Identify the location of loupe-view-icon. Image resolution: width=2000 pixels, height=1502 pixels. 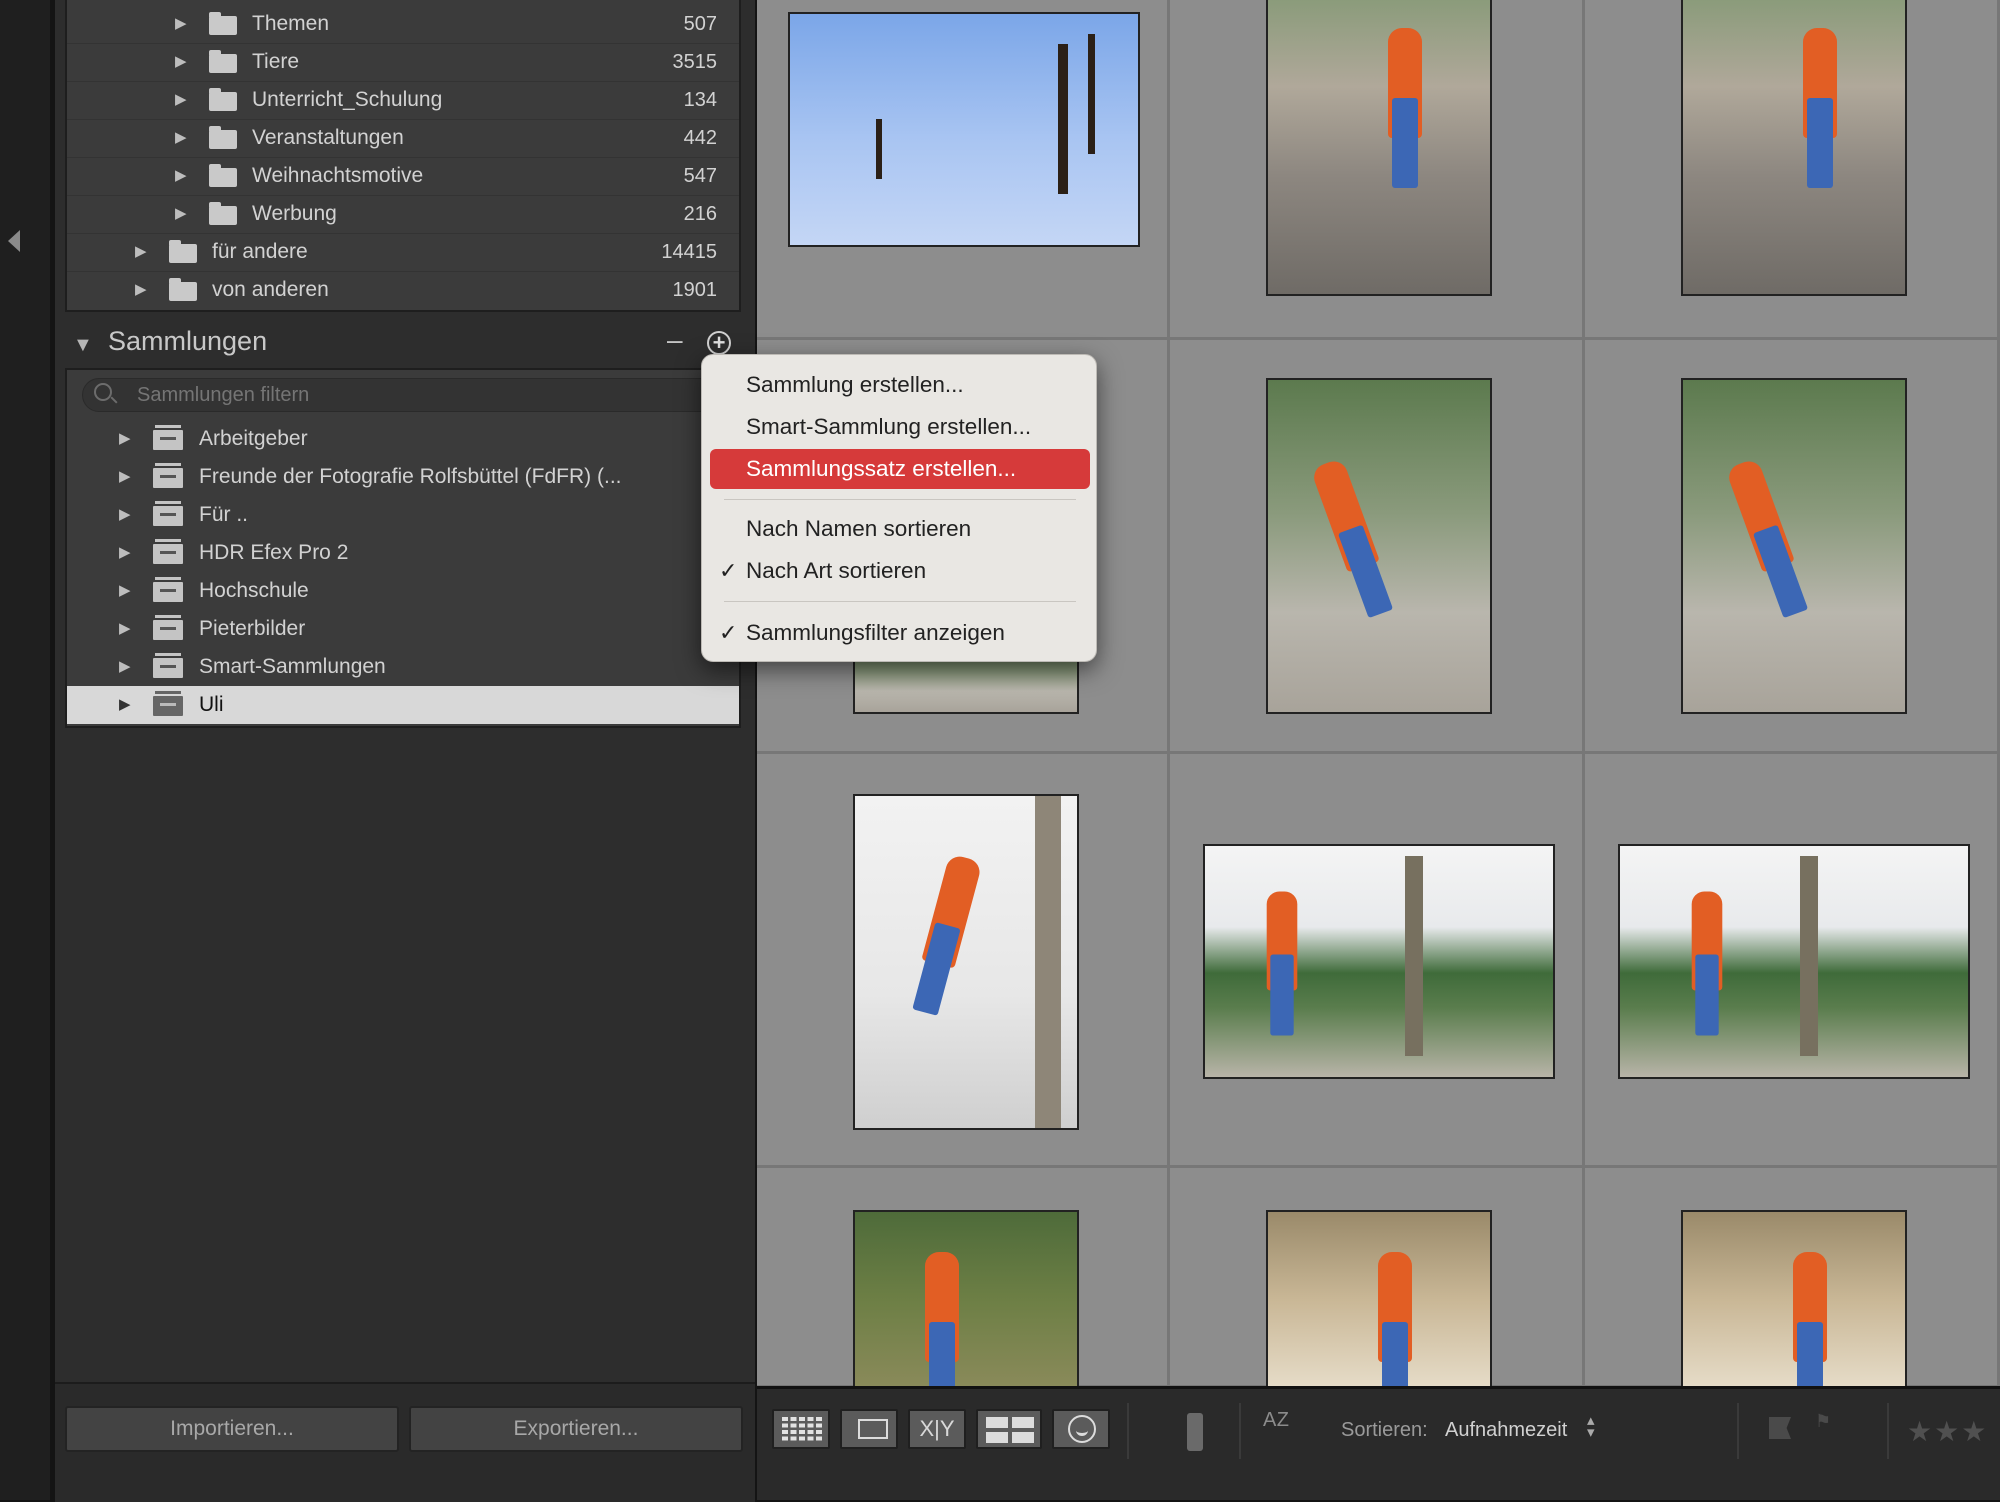
(873, 1429).